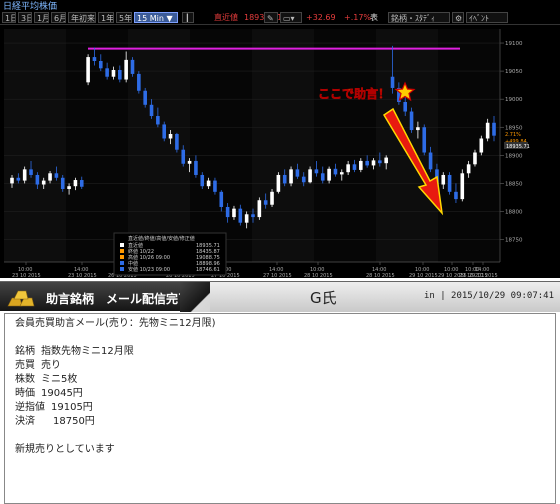 This screenshot has width=560, height=504. I want to click on range-1m-button: 1月, so click(41, 17).